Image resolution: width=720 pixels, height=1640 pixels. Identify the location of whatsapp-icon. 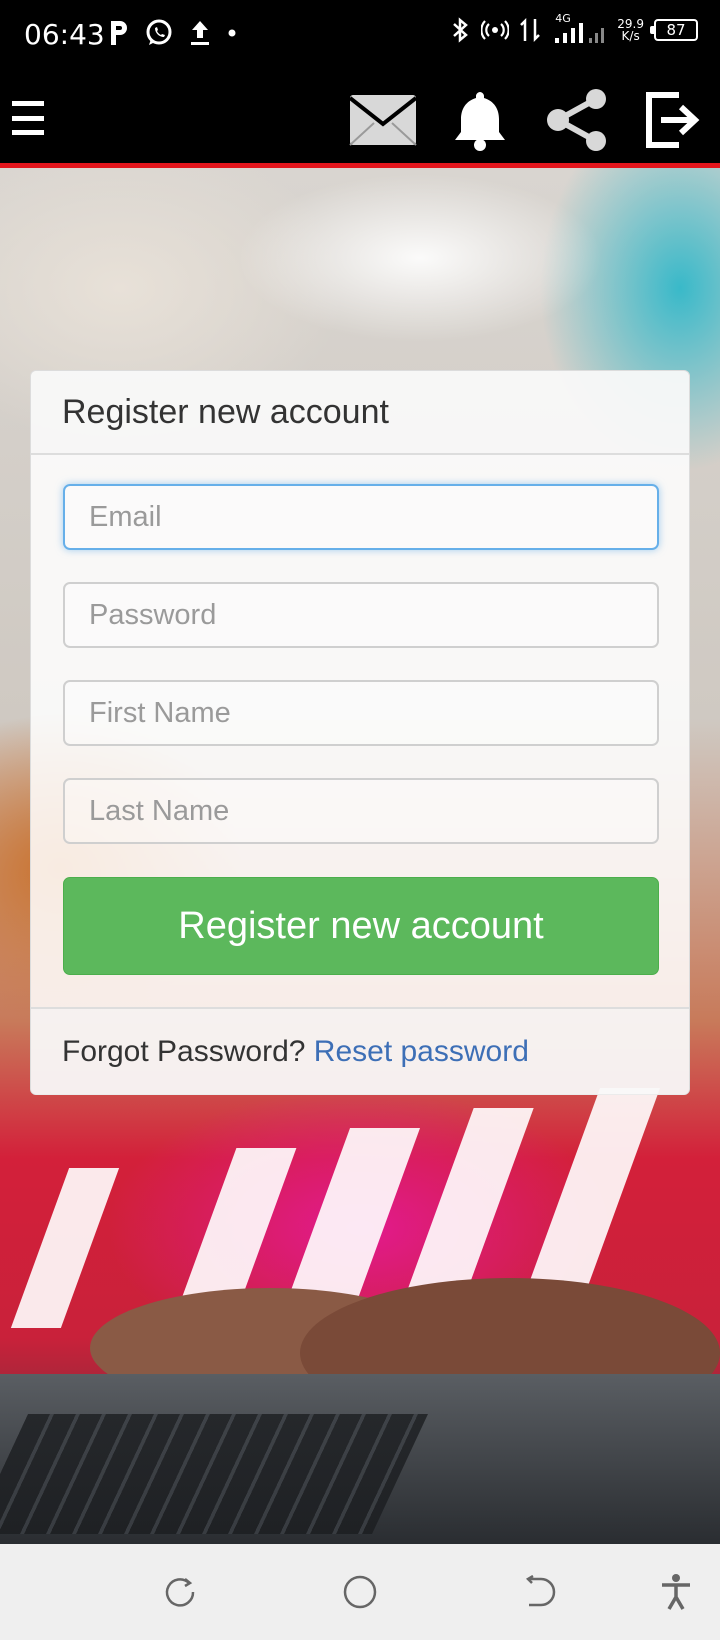
(159, 32).